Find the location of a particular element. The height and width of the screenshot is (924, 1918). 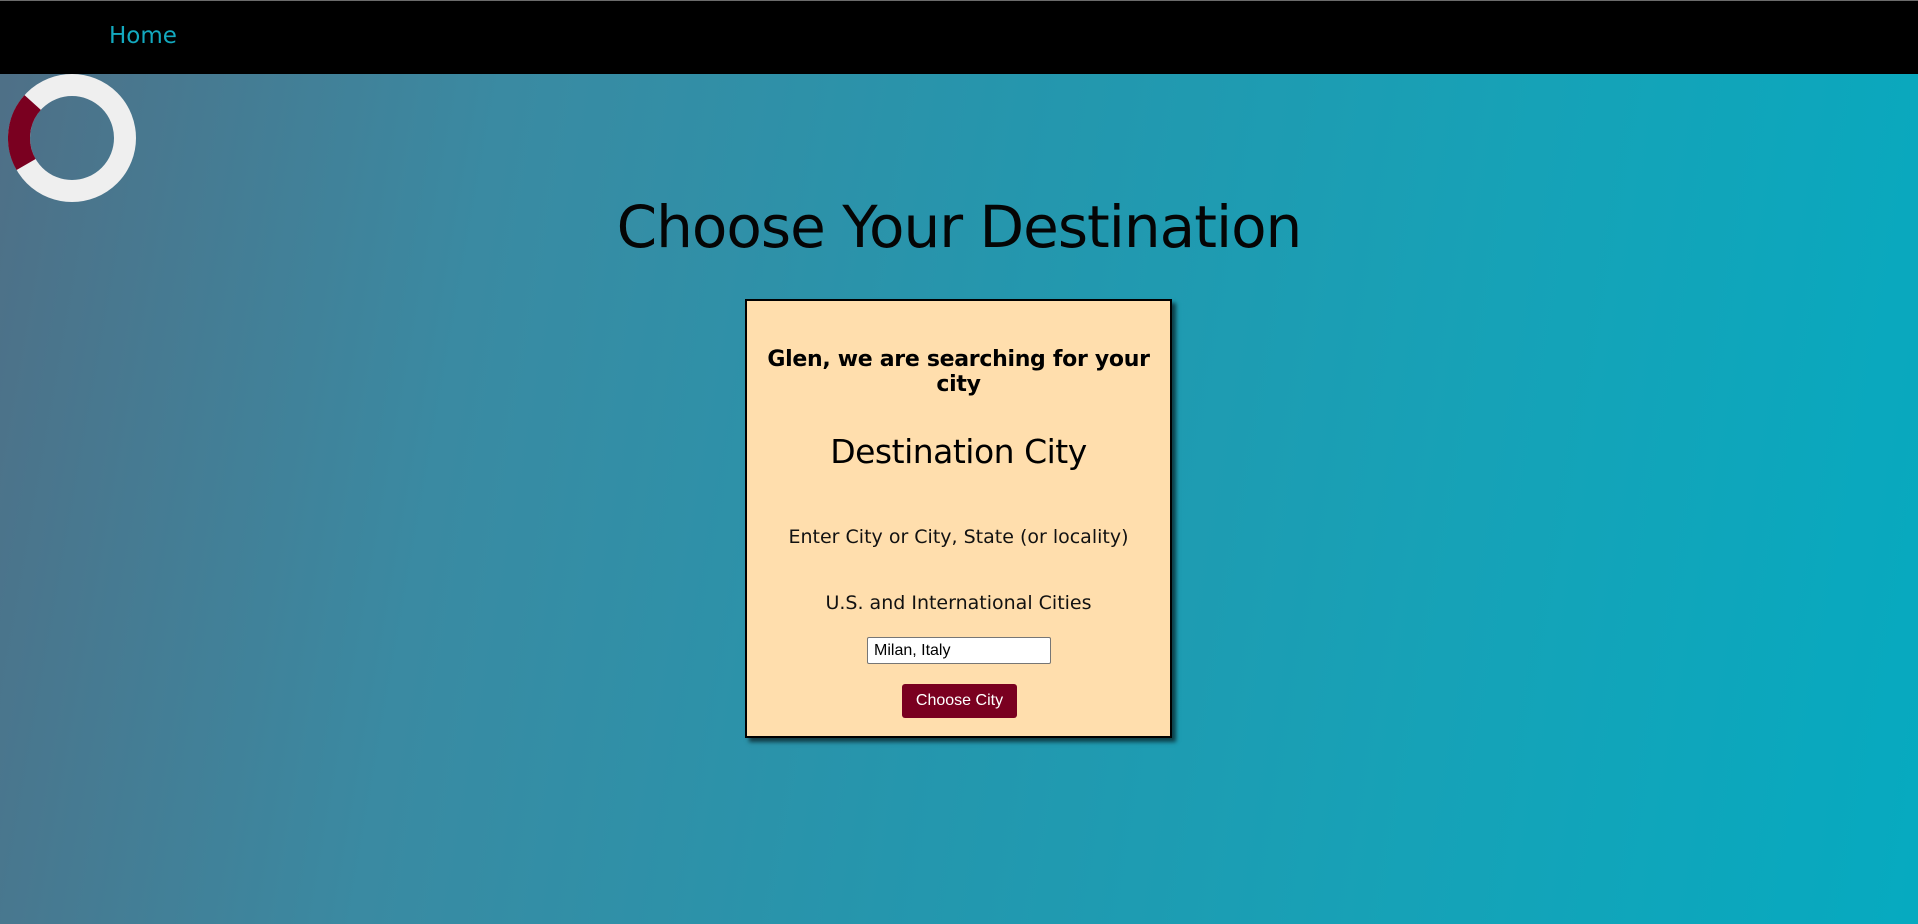

city-instruction: Enter City or City, State (or locality) is located at coordinates (958, 537).